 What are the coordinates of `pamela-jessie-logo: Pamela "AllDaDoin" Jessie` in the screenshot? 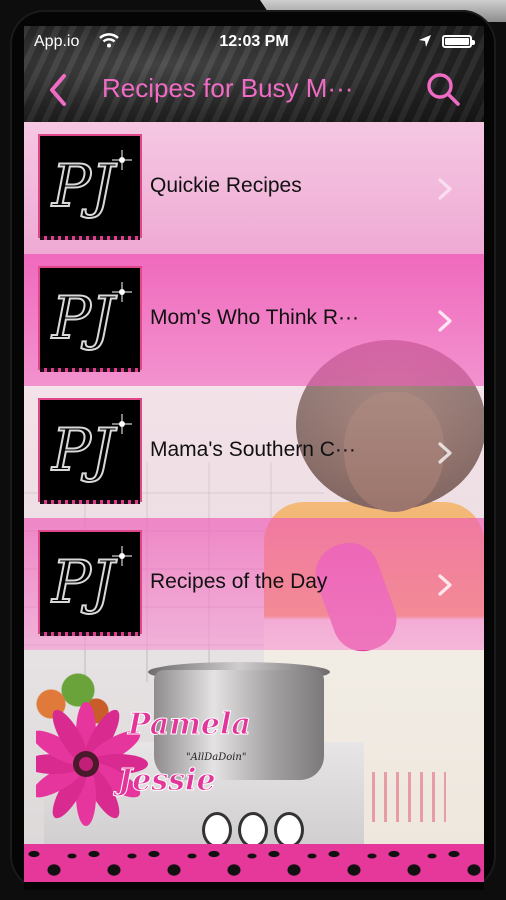 It's located at (143, 764).